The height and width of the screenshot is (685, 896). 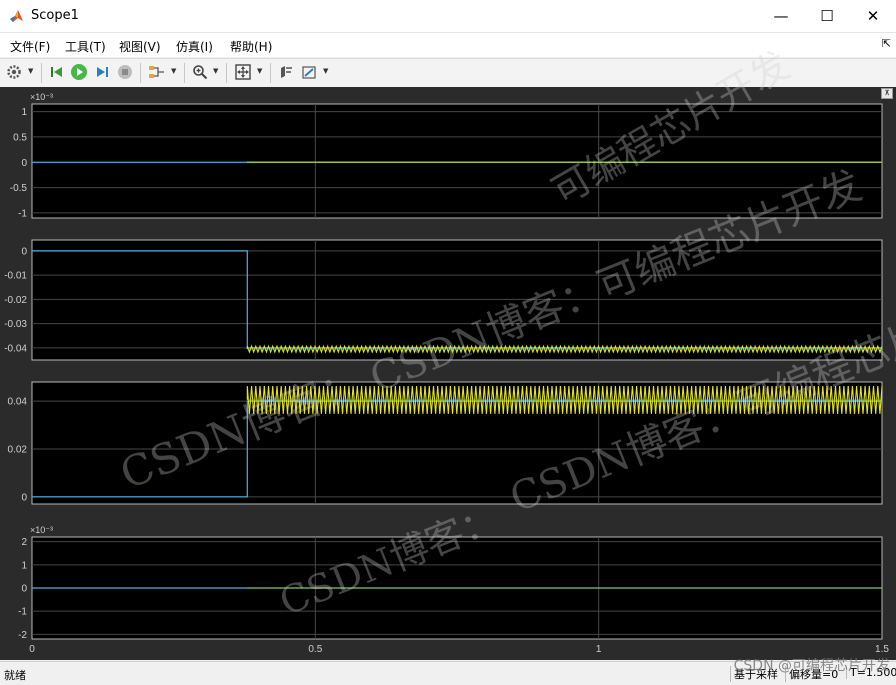 What do you see at coordinates (812, 665) in the screenshot?
I see `csdn-footer-watermark: CSDN @可编程芯片开发` at bounding box center [812, 665].